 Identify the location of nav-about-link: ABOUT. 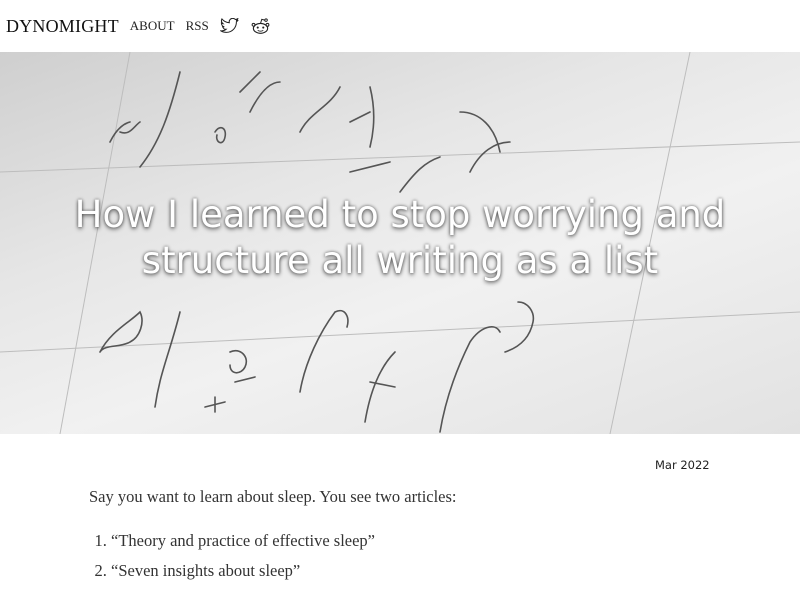
(152, 26).